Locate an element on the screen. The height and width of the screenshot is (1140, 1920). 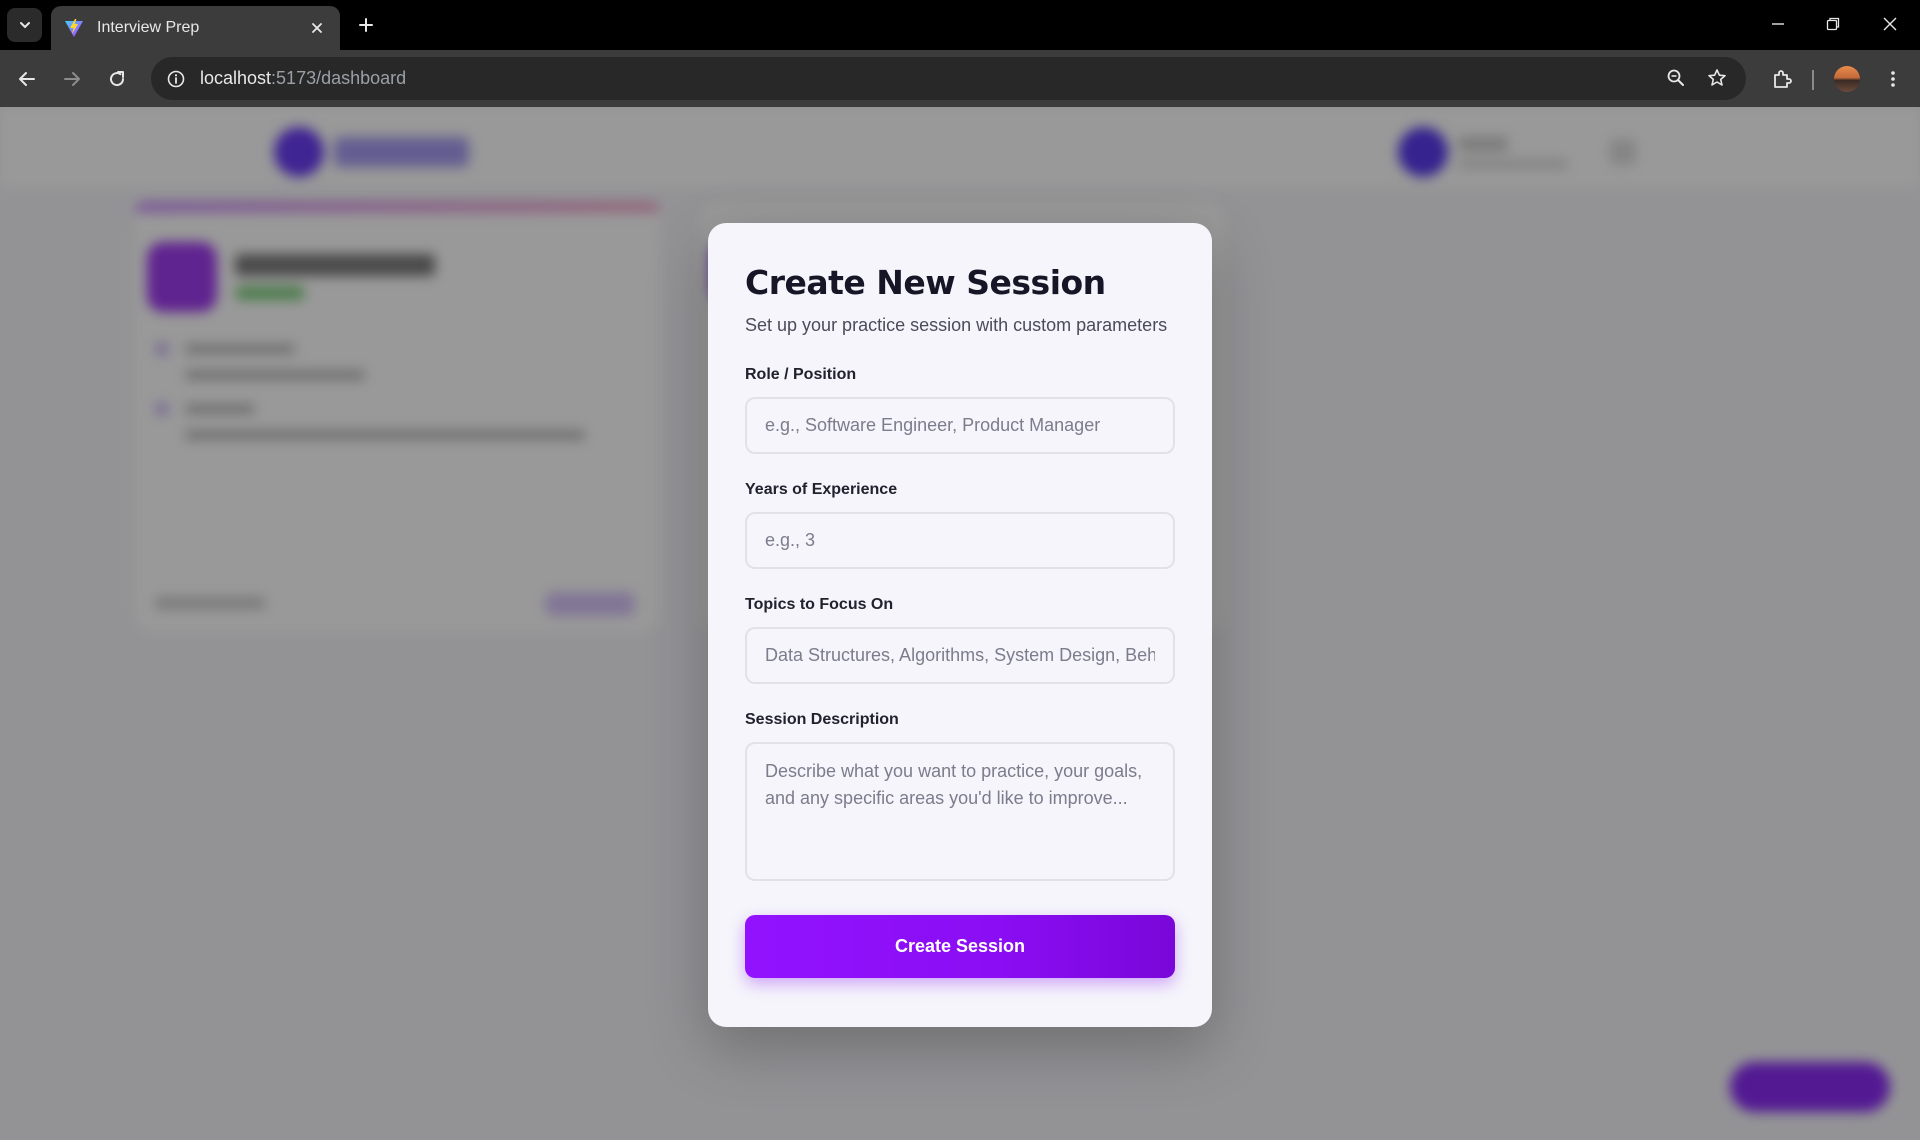
create-session-button: Create Session is located at coordinates (960, 946).